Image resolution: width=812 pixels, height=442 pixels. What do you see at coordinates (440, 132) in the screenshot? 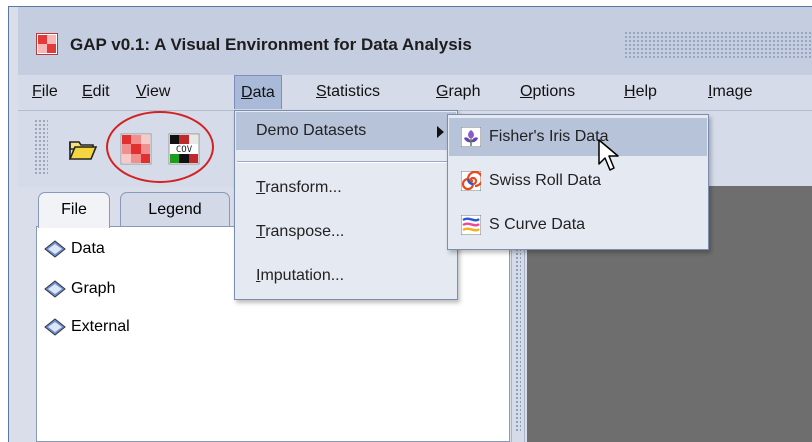
I see `submenu-arrow-icon` at bounding box center [440, 132].